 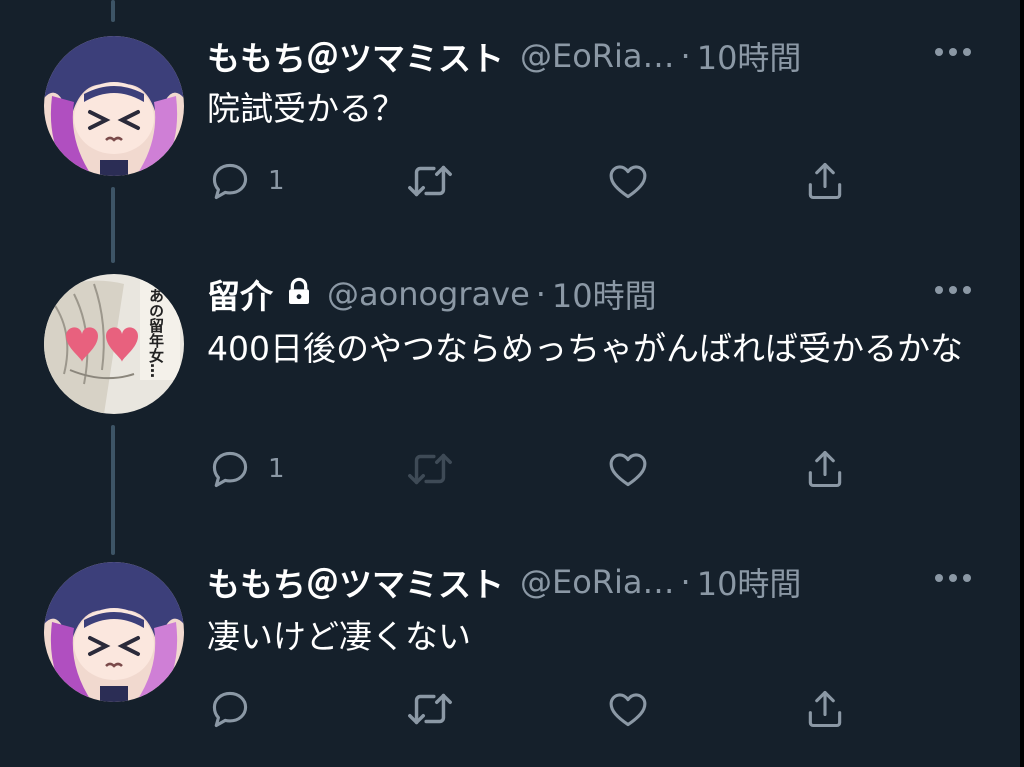 I want to click on tweet-text: 凄いけど凄くない, so click(x=339, y=636).